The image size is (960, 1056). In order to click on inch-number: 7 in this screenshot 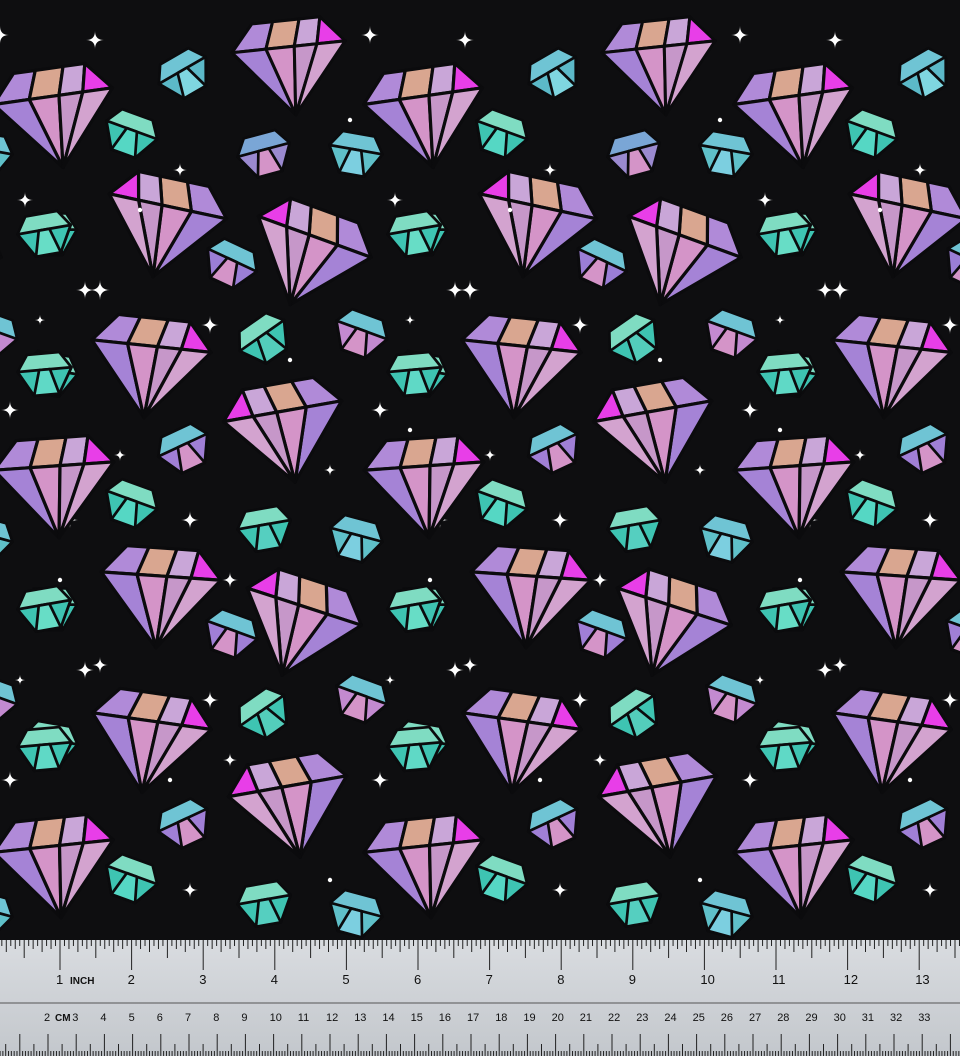, I will do `click(489, 979)`.